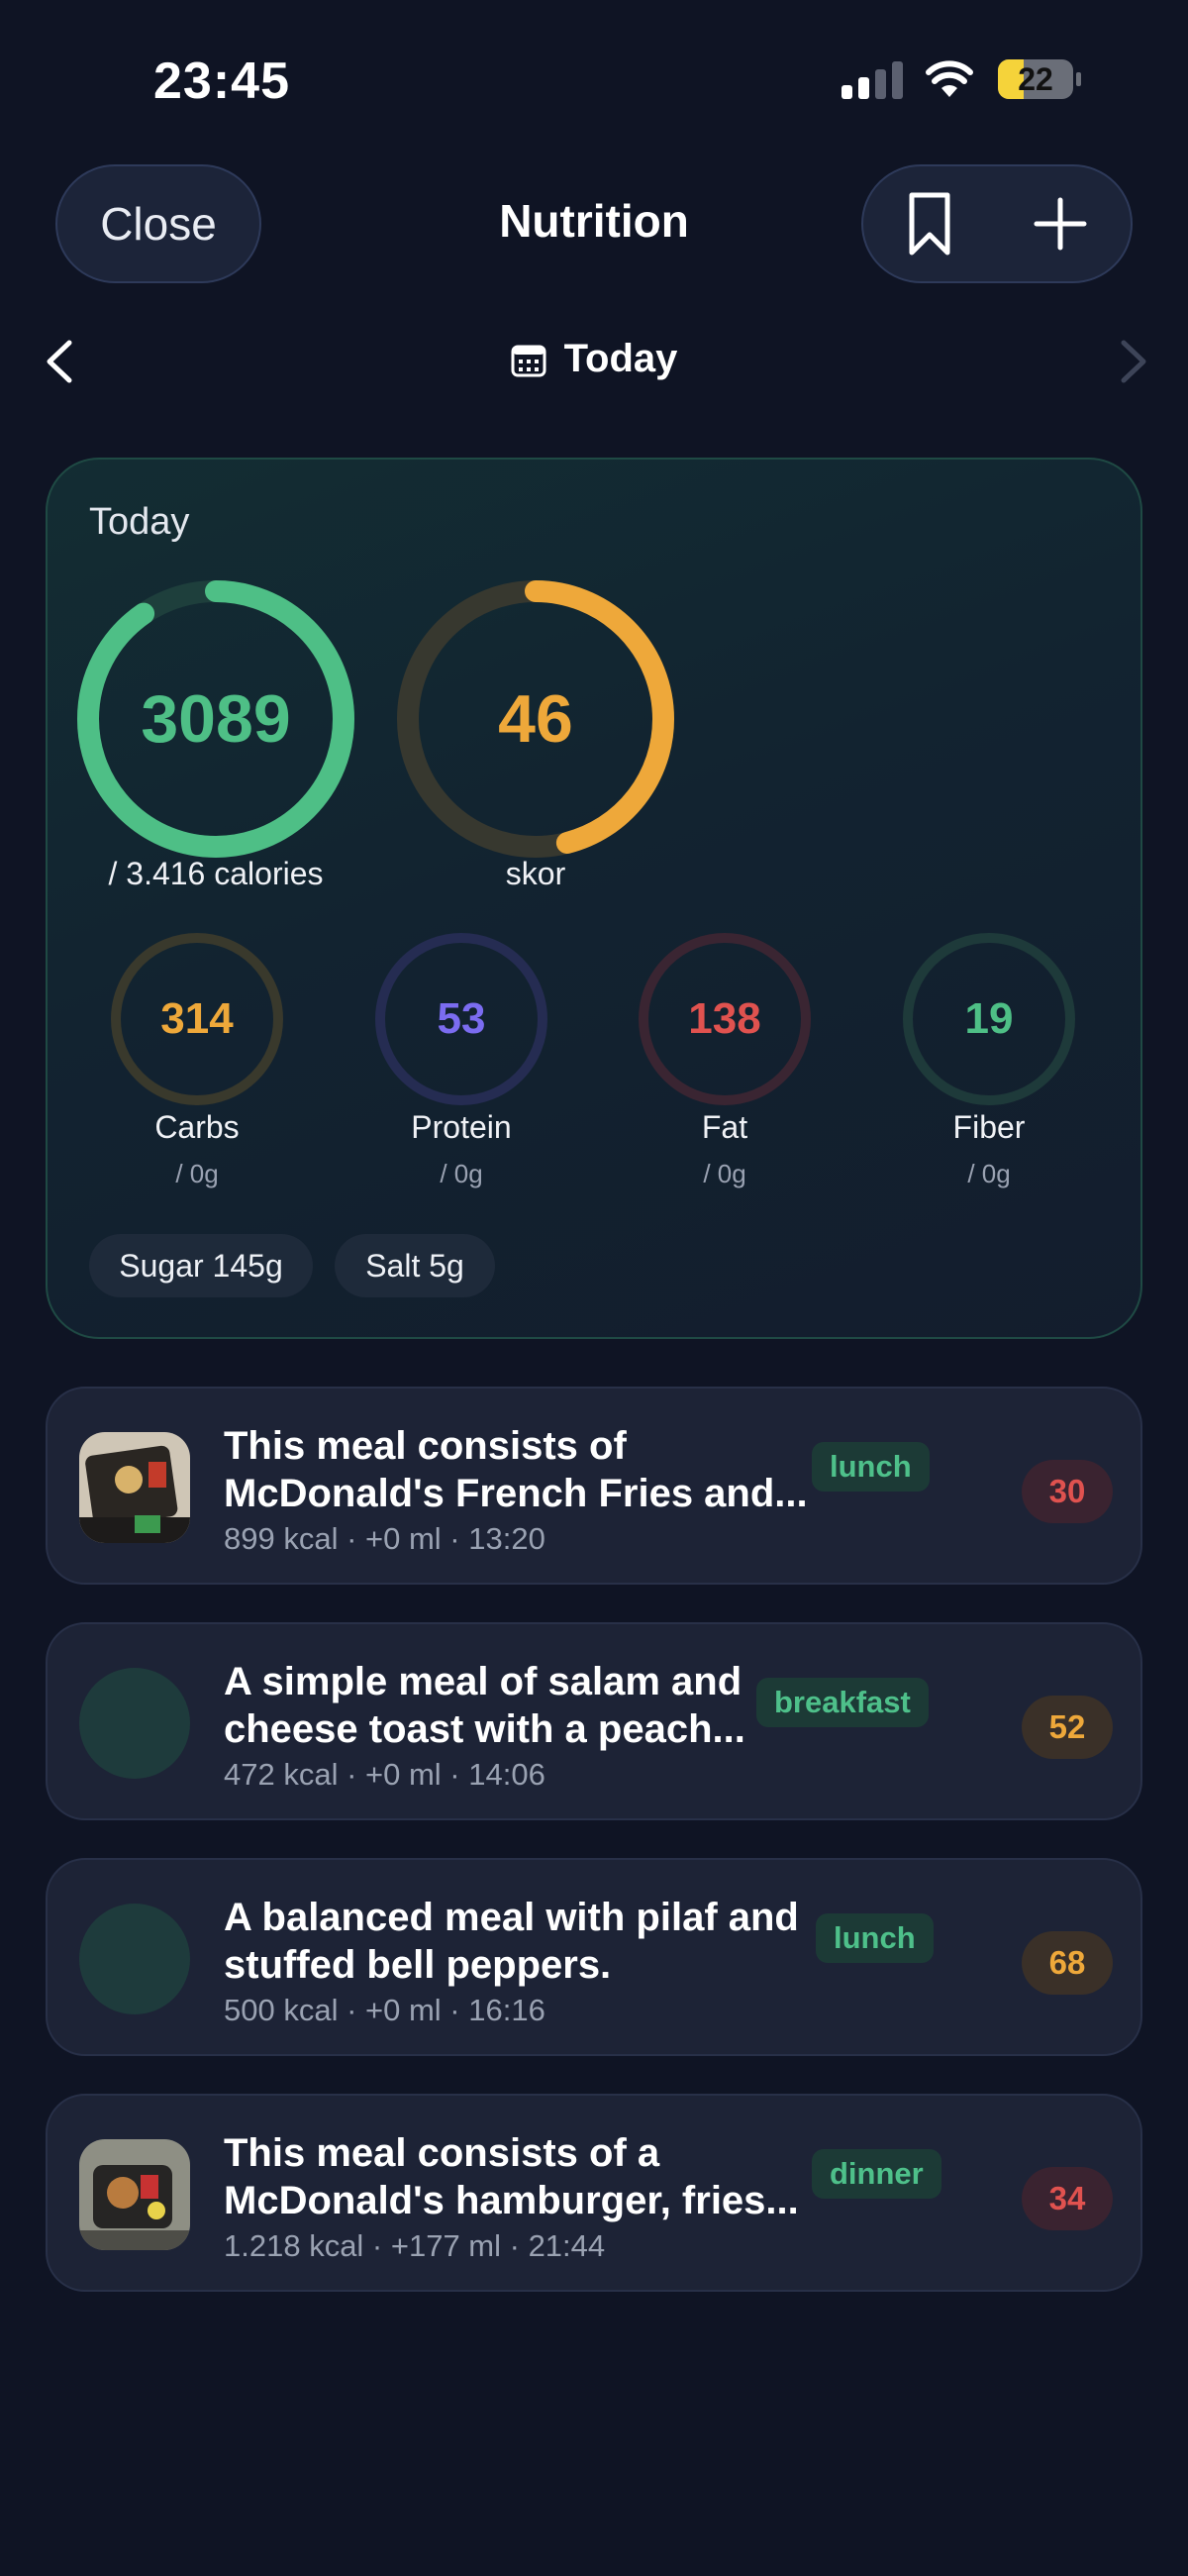 Image resolution: width=1188 pixels, height=2576 pixels. What do you see at coordinates (1067, 2198) in the screenshot?
I see `meal-score: 34` at bounding box center [1067, 2198].